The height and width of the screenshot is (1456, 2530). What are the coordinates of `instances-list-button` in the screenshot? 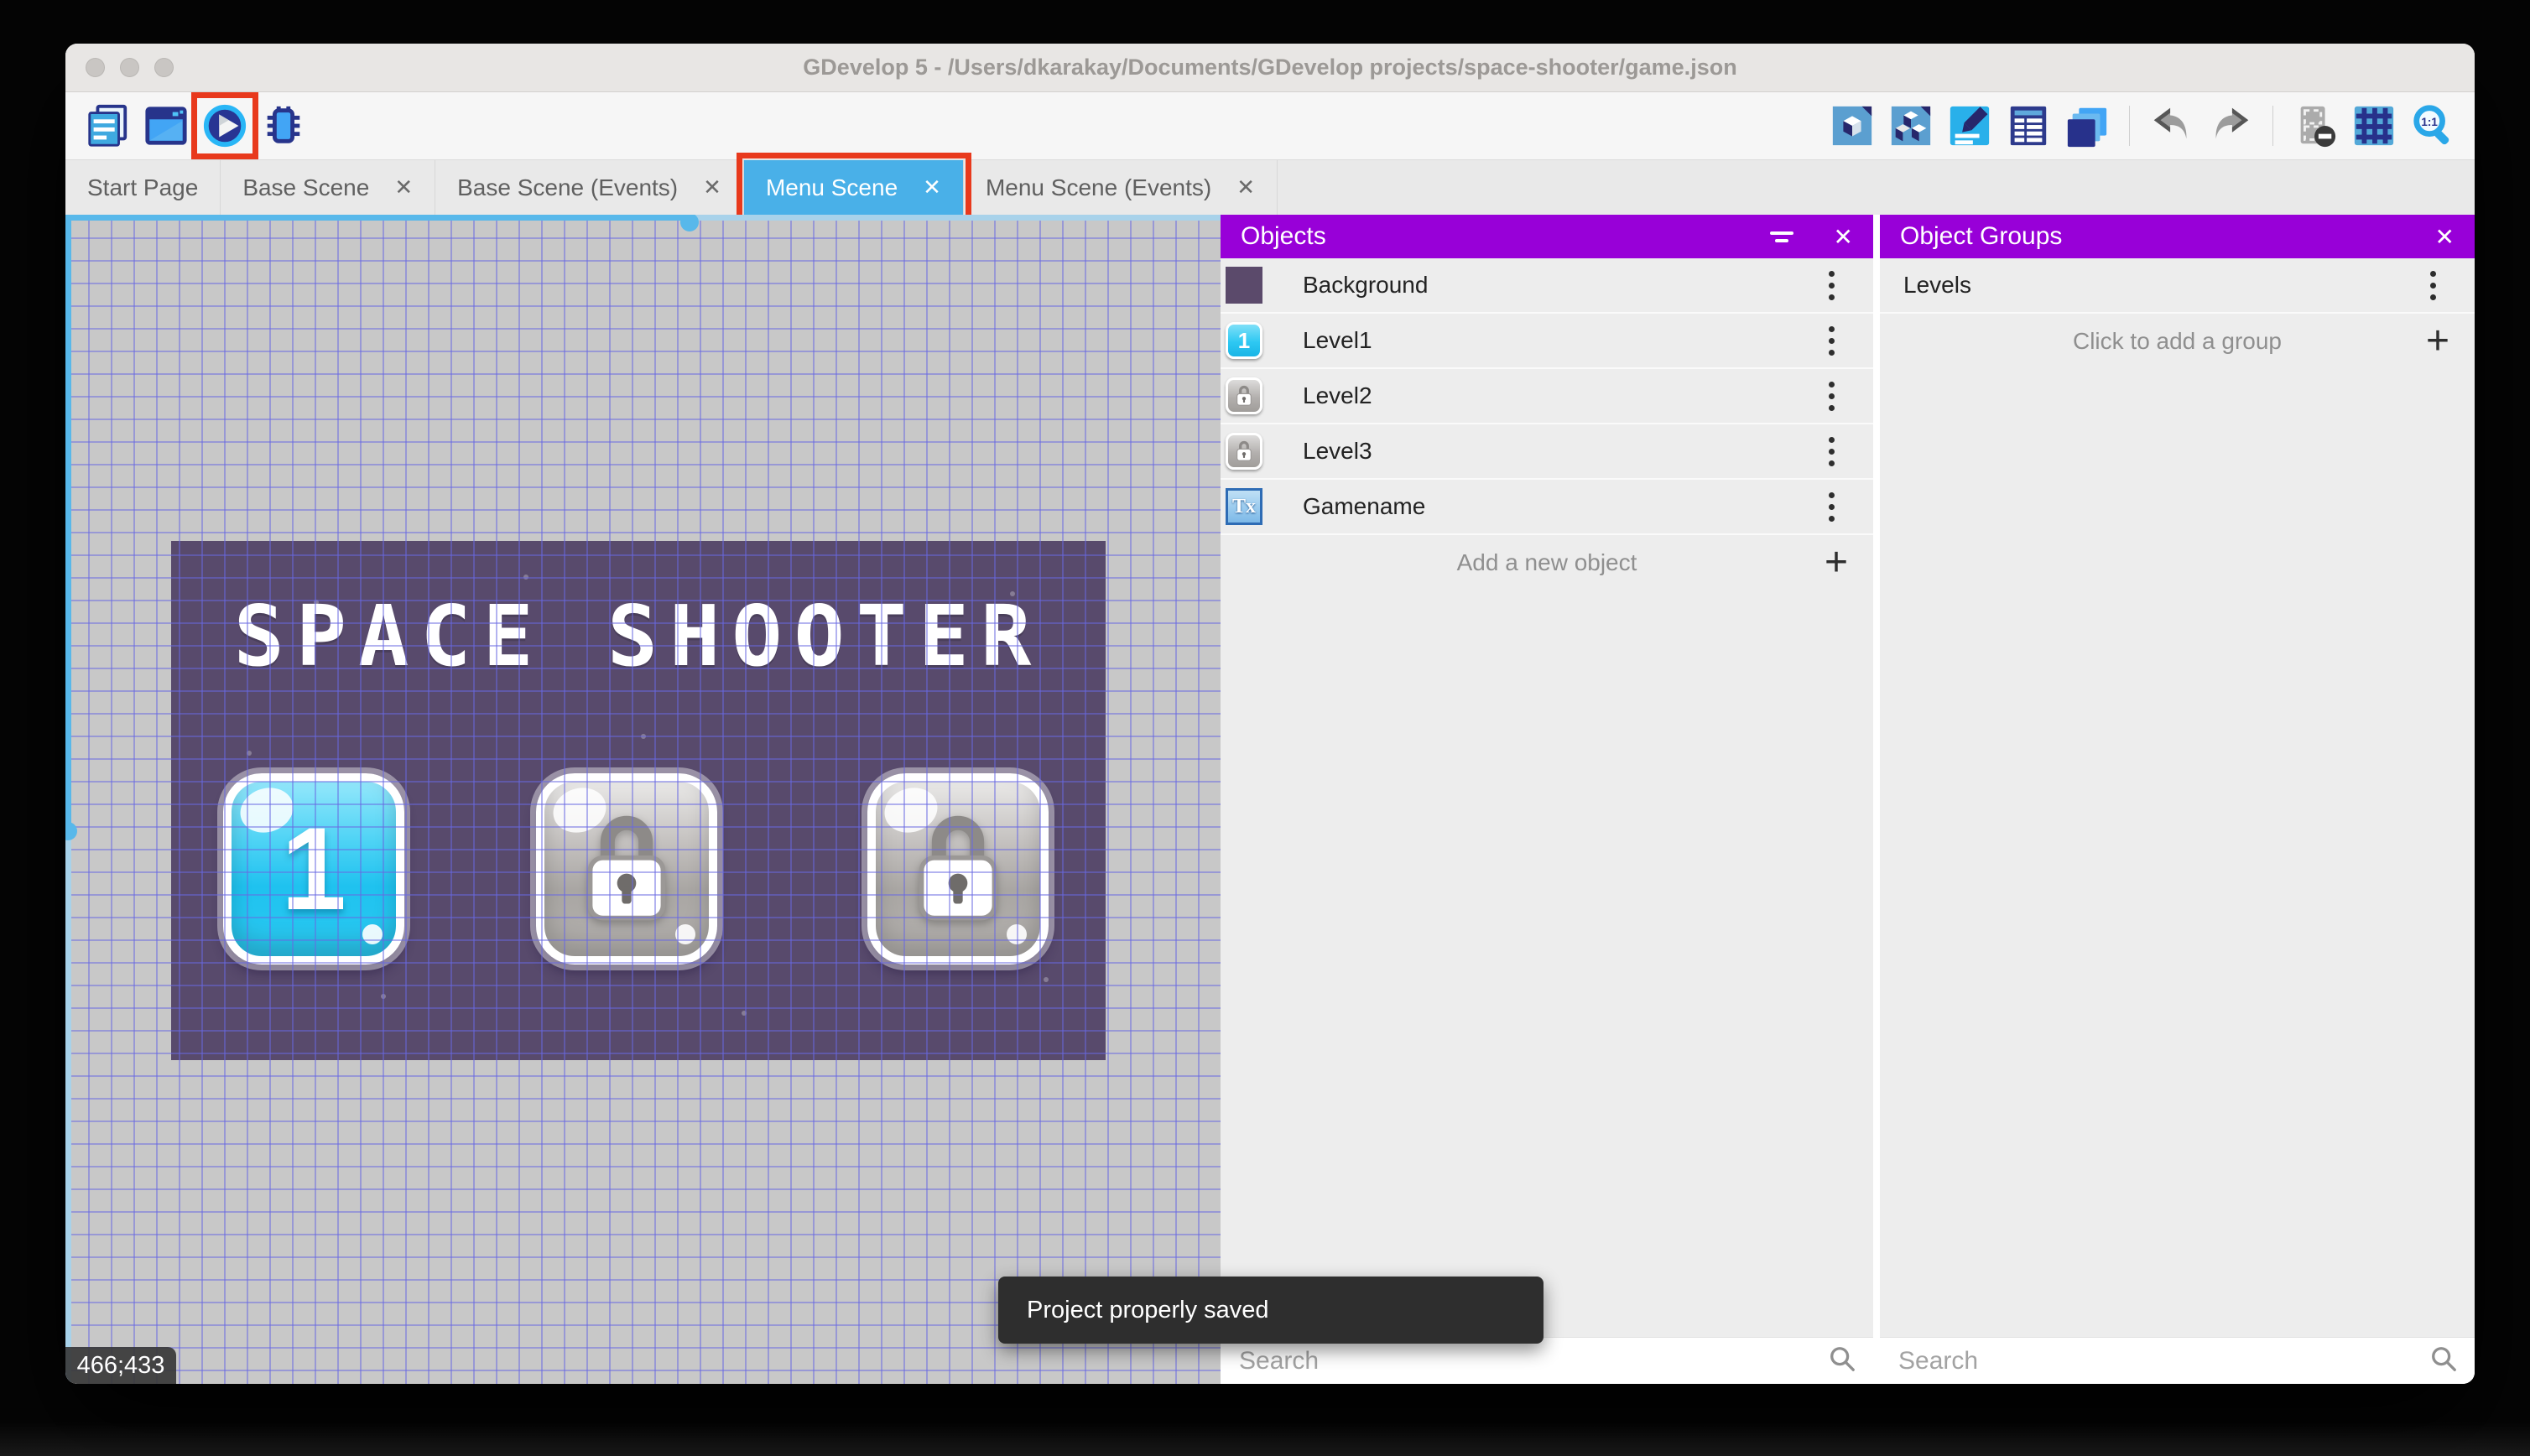 It's located at (2028, 125).